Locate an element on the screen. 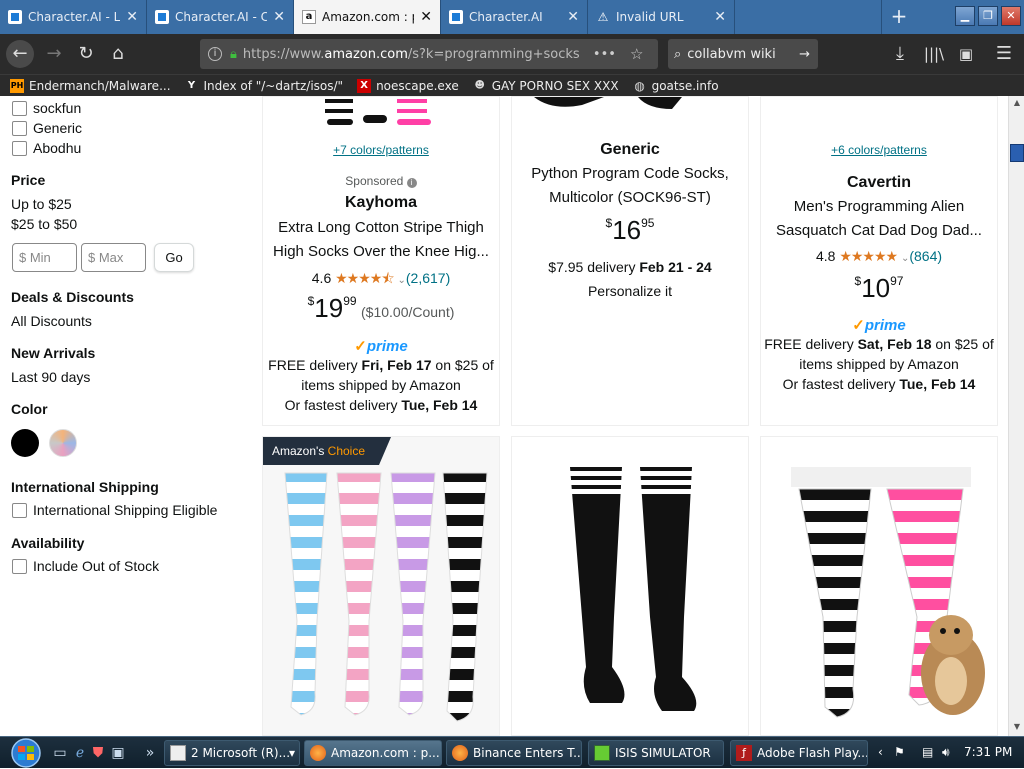 This screenshot has width=1024, height=769. go-button: Go is located at coordinates (174, 257).